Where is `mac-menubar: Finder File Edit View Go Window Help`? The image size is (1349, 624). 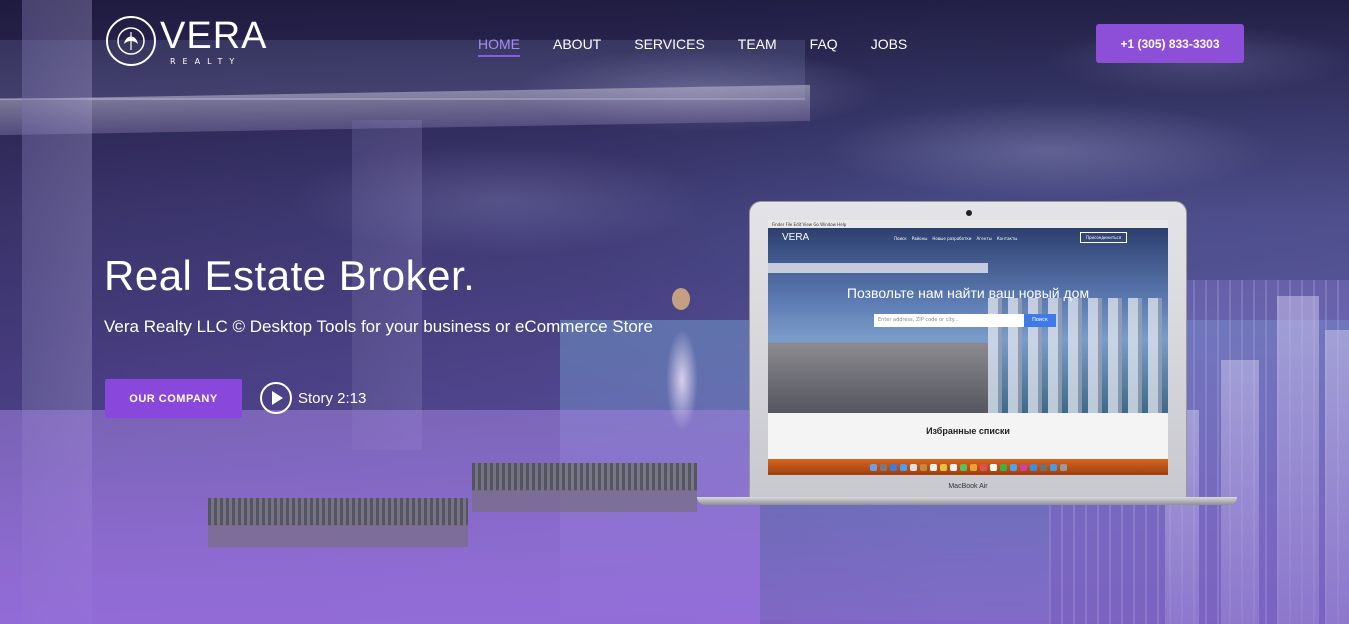
mac-menubar: Finder File Edit View Go Window Help is located at coordinates (968, 224).